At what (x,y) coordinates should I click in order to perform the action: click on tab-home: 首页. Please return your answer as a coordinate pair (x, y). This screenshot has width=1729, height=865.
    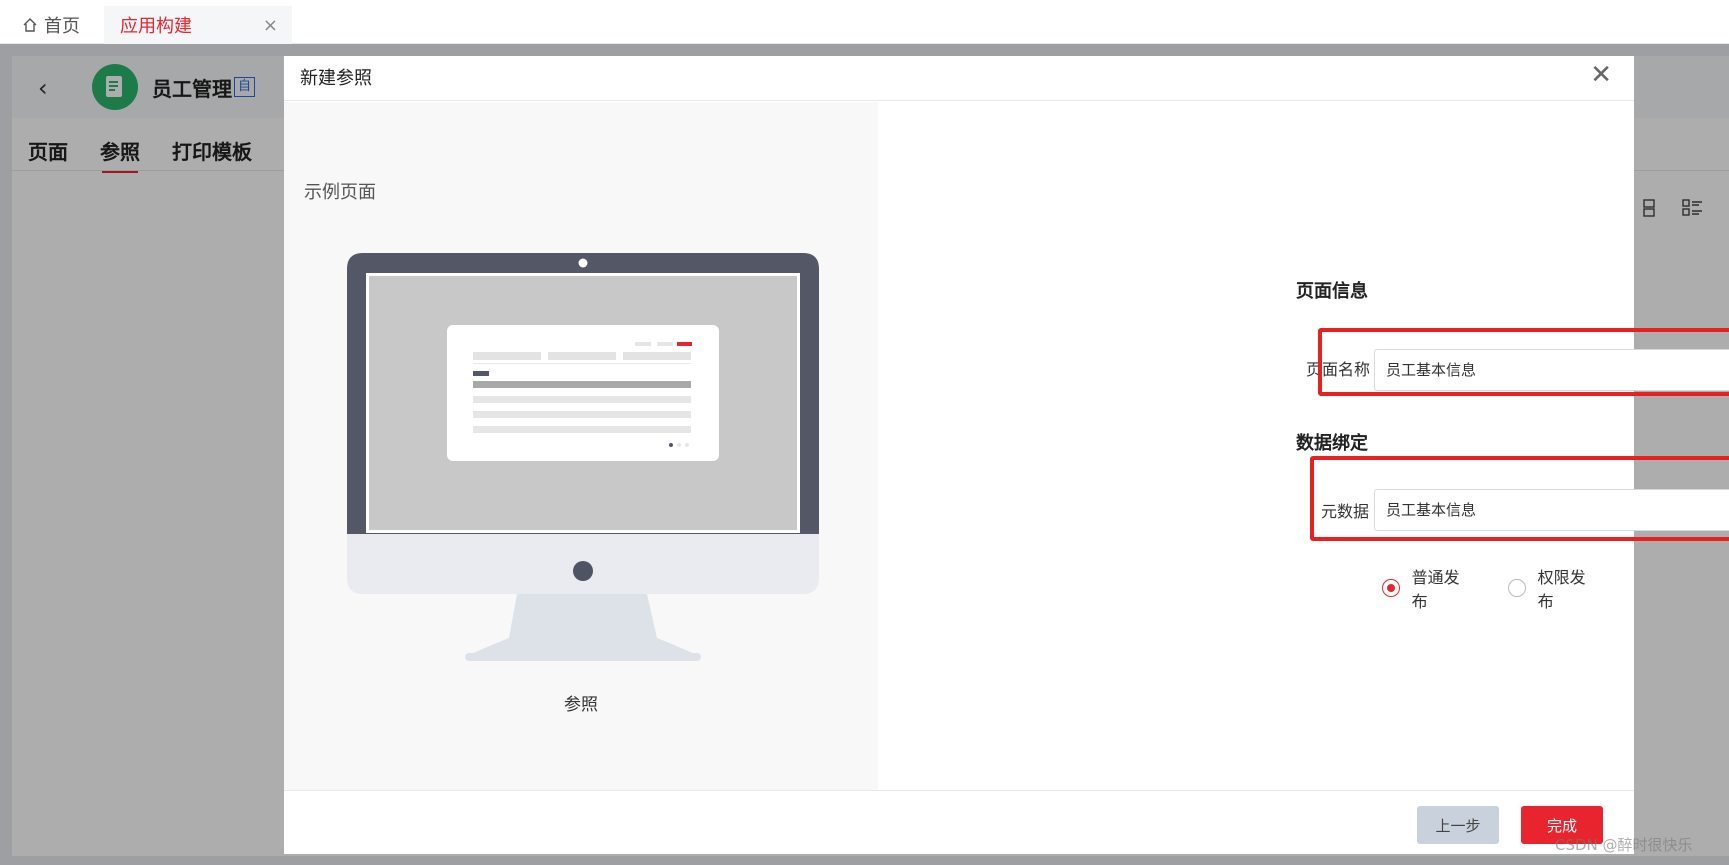
    Looking at the image, I should click on (51, 25).